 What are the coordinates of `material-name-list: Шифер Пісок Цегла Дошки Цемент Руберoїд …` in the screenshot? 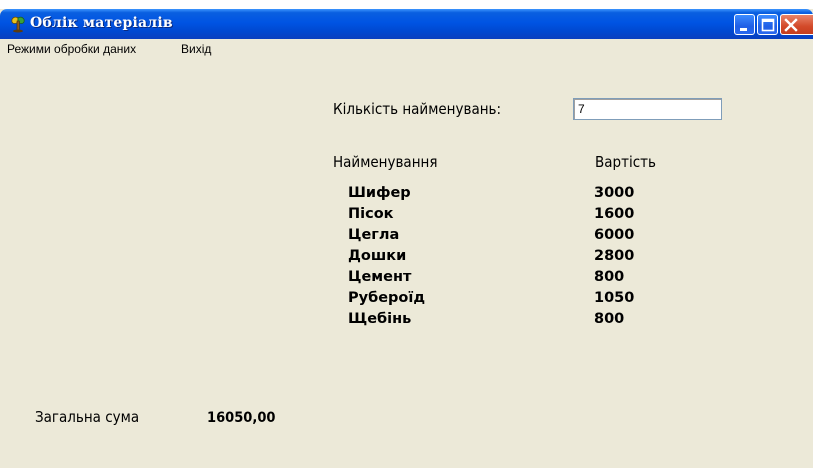 It's located at (386, 256).